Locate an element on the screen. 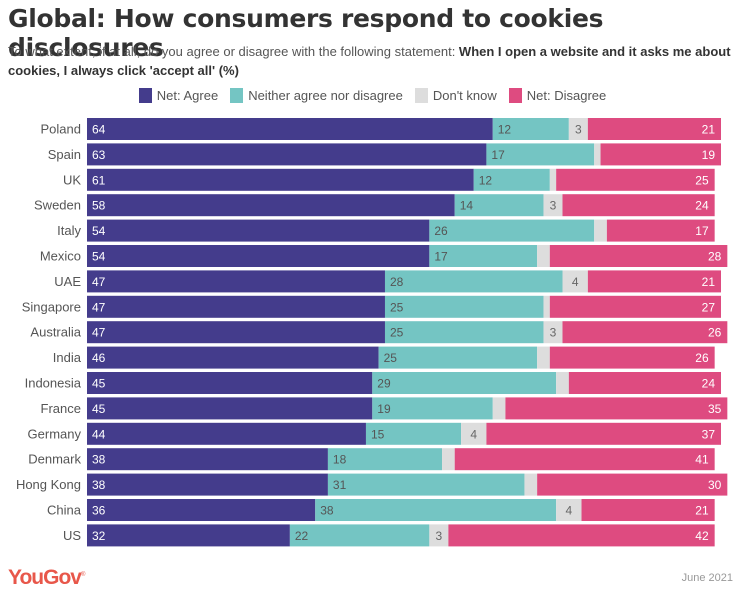  category-label: Hong Kong is located at coordinates (48, 484).